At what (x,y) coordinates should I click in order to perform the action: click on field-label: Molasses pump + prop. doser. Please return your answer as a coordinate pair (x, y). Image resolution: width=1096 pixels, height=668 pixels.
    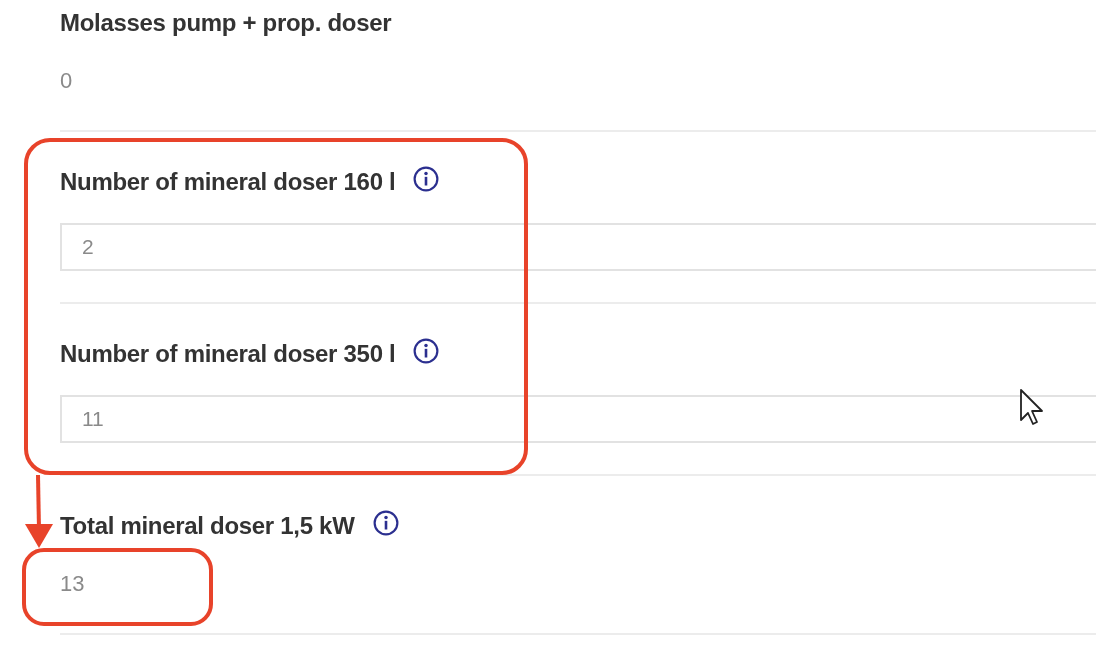
    Looking at the image, I should click on (226, 23).